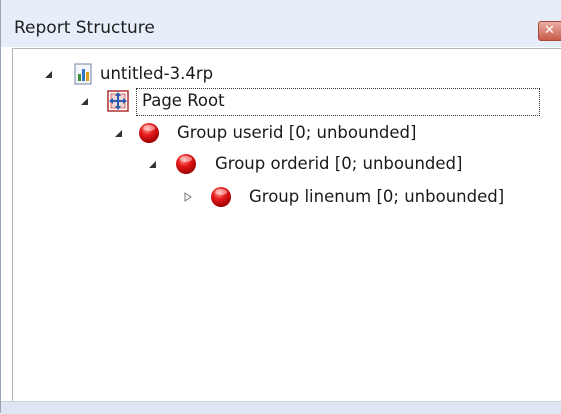 This screenshot has width=561, height=414. Describe the element at coordinates (157, 73) in the screenshot. I see `tree-item-label: untitled-3.4rp` at that location.